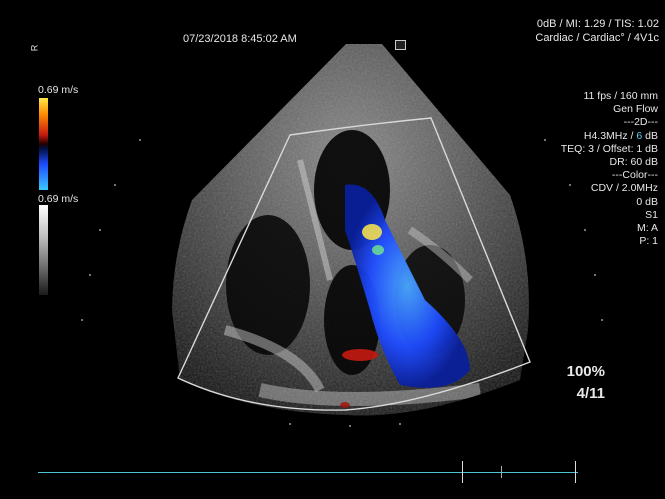  Describe the element at coordinates (647, 201) in the screenshot. I see `param-line: 0 dB` at that location.